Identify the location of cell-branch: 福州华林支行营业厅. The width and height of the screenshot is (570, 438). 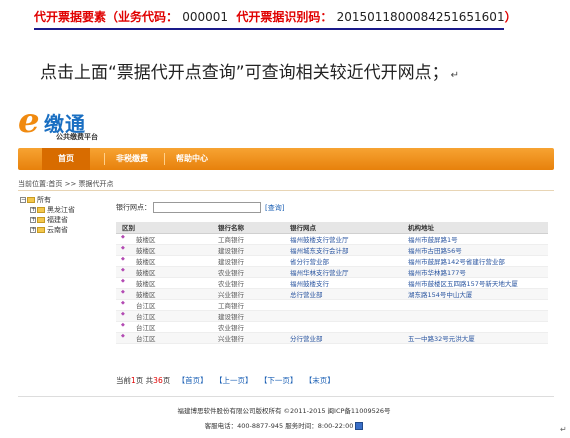
(343, 272).